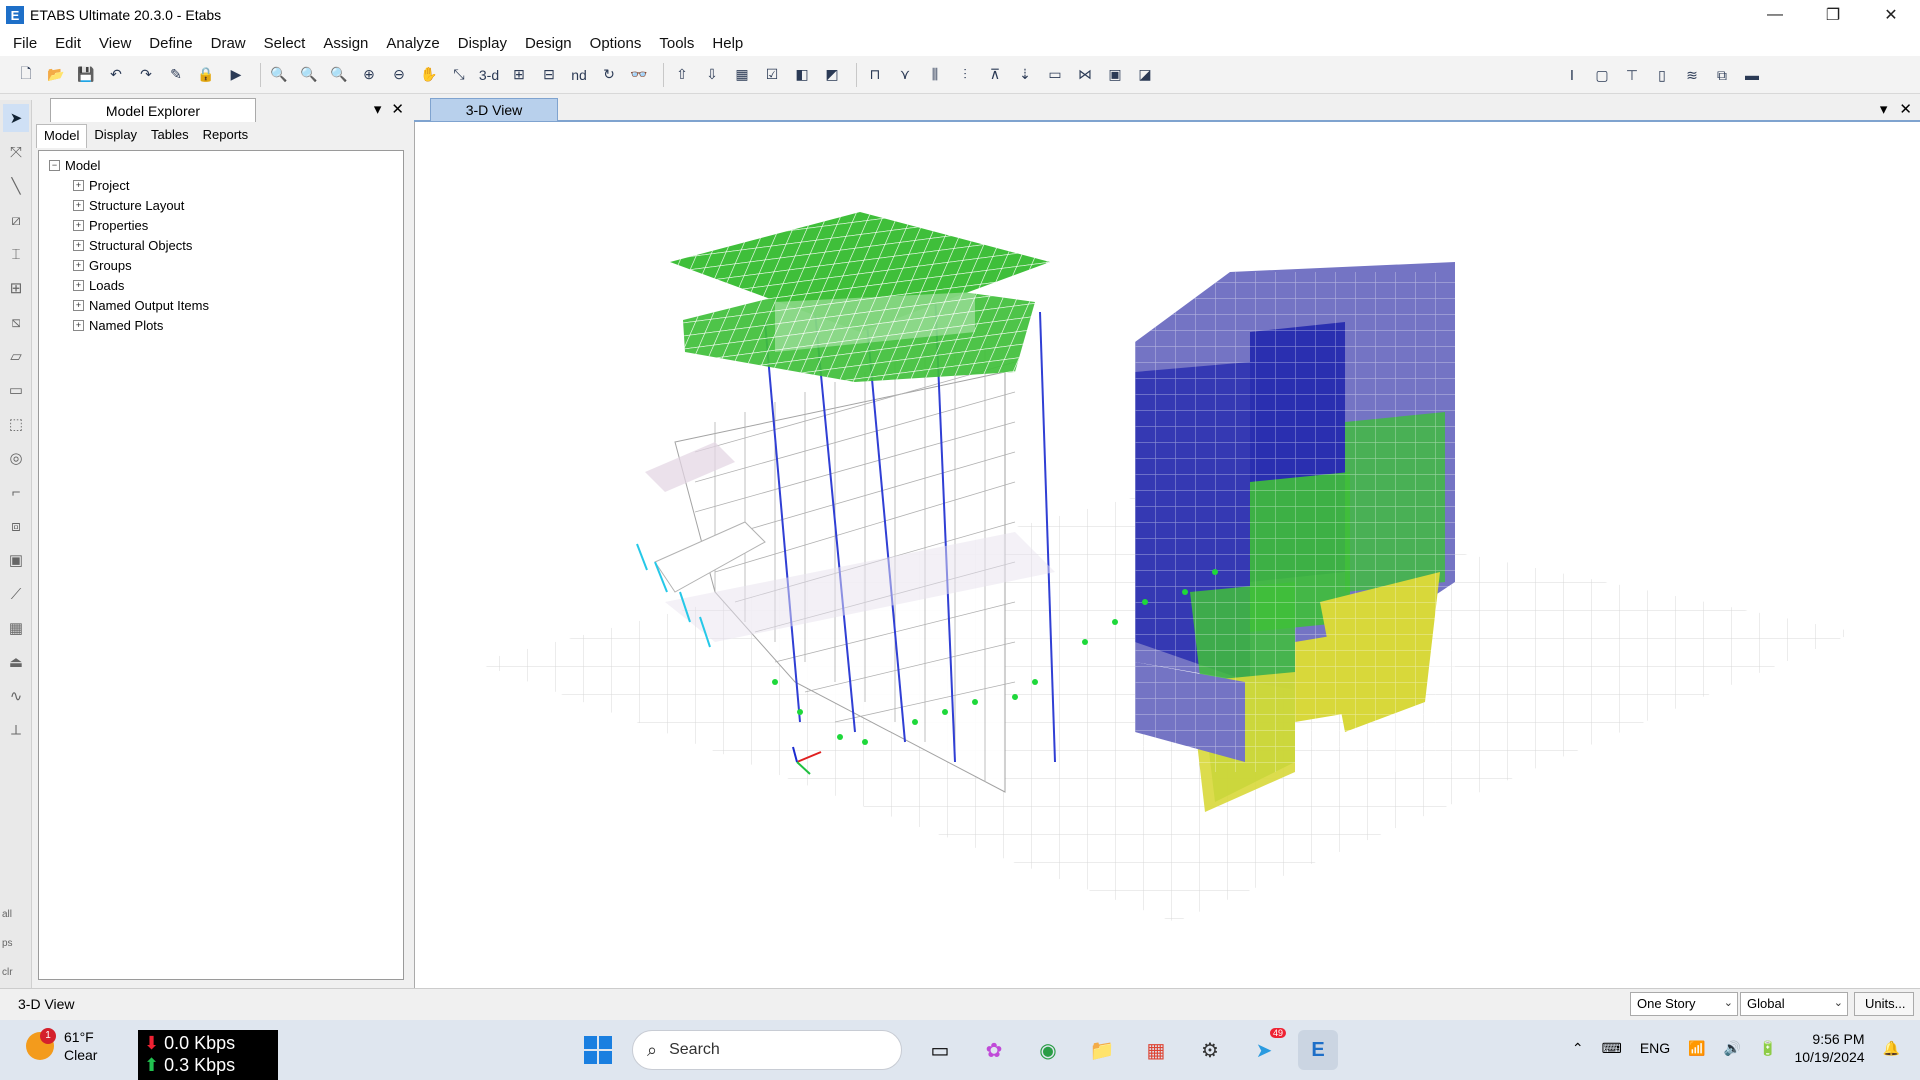 Image resolution: width=1920 pixels, height=1080 pixels. I want to click on notification-bell-icon: 🔔, so click(1891, 1048).